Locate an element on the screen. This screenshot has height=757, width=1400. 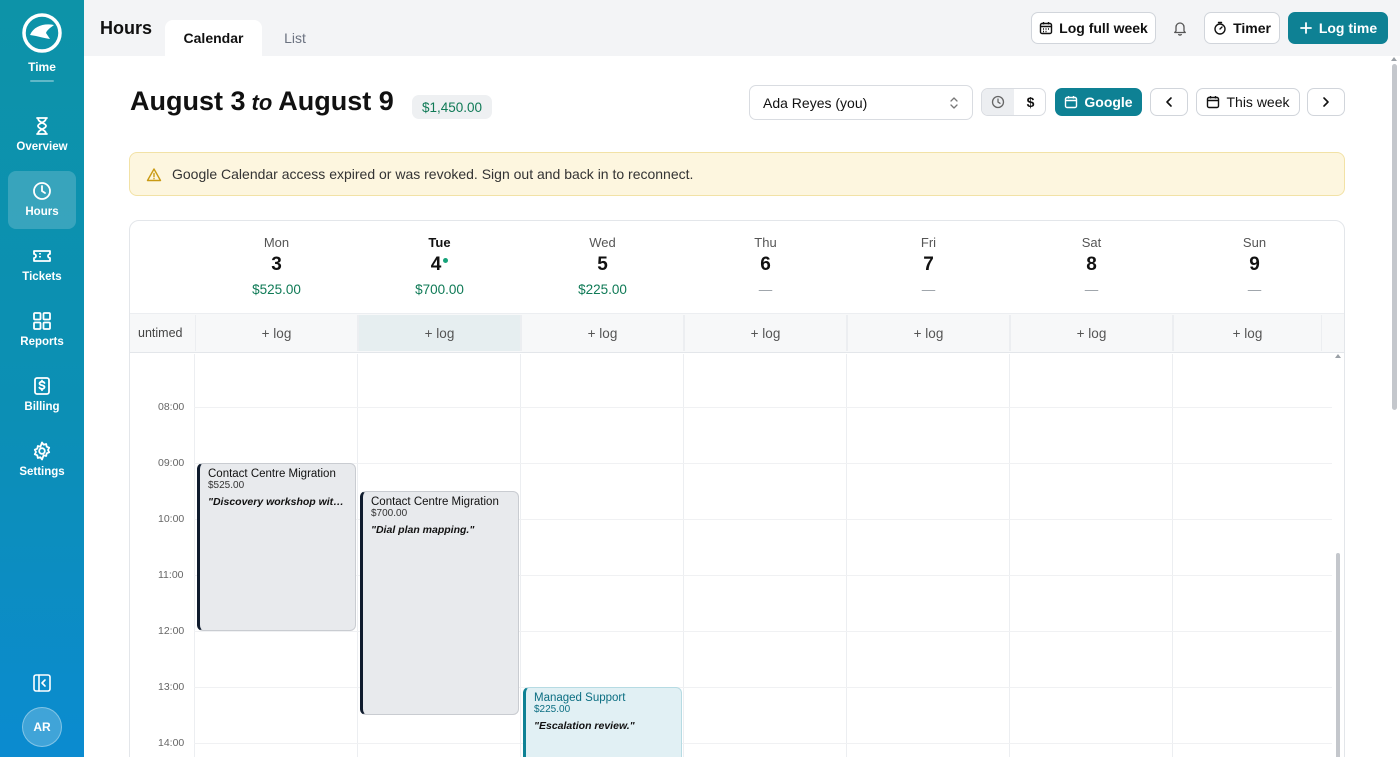
previous-week-button is located at coordinates (1169, 102).